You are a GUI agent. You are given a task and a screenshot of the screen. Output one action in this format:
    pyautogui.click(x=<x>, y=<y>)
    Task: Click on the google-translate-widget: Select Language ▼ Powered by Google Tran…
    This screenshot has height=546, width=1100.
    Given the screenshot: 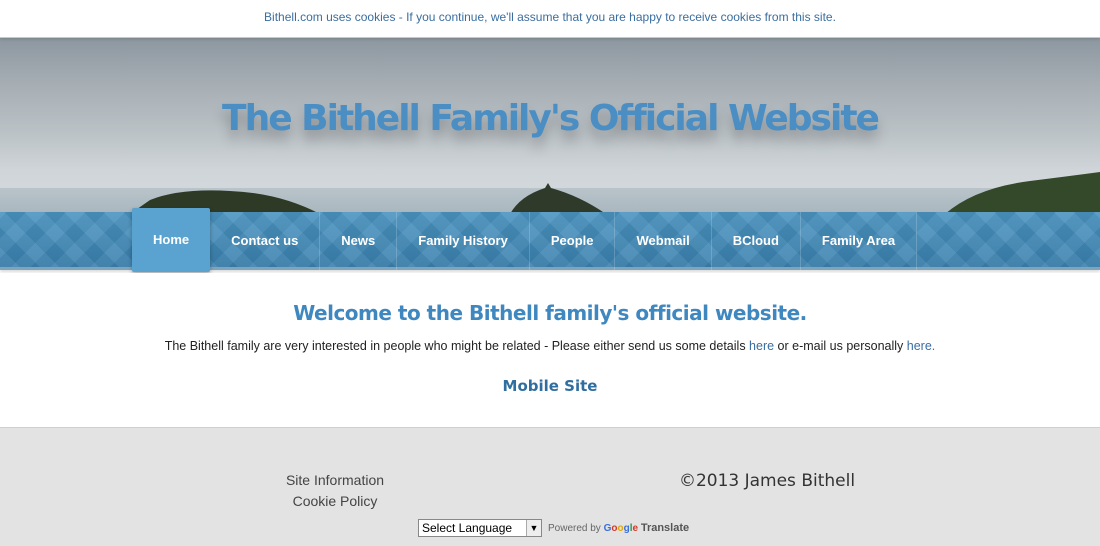 What is the action you would take?
    pyautogui.click(x=553, y=528)
    